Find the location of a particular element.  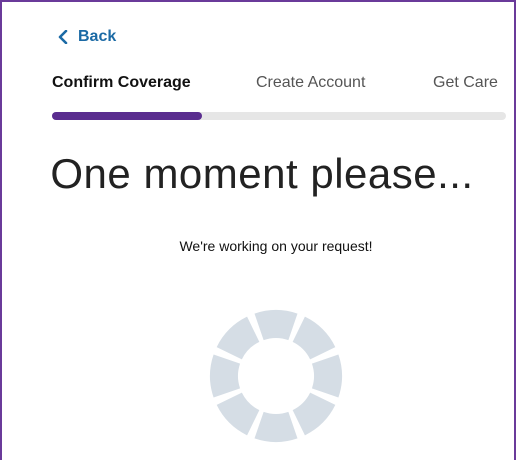

step-confirm-coverage: Confirm Coverage is located at coordinates (121, 82).